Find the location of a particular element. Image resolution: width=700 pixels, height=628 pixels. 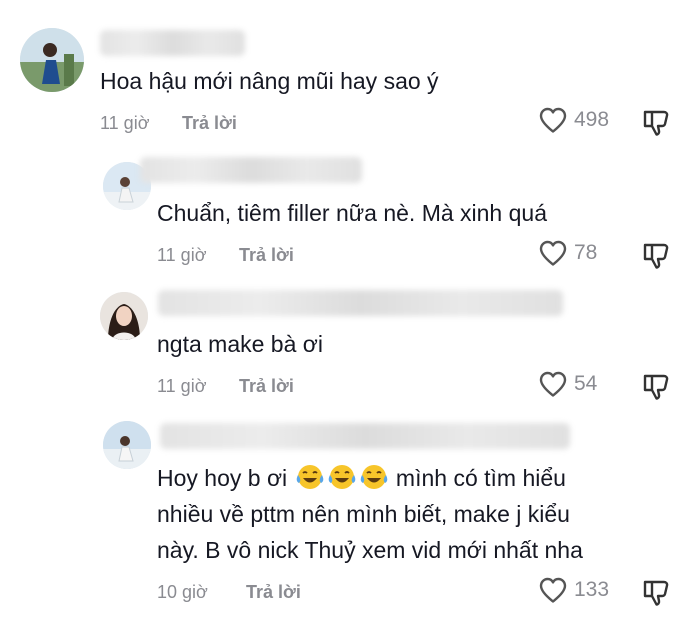

like-count: 54 is located at coordinates (586, 383).